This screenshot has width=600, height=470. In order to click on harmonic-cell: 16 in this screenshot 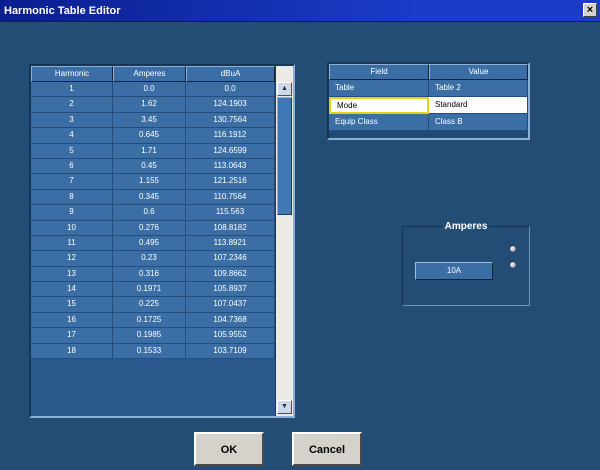, I will do `click(72, 320)`.